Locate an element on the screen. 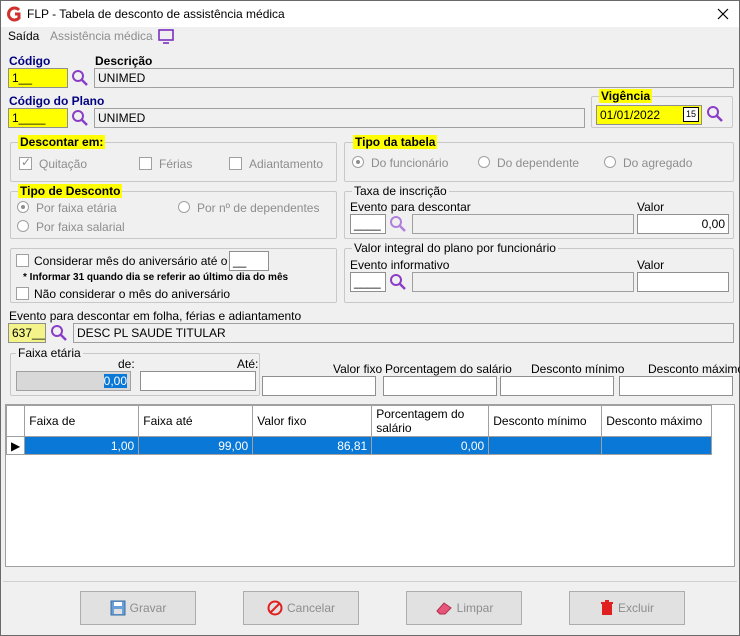 The image size is (740, 636). descricao-field: UNIMED is located at coordinates (414, 78).